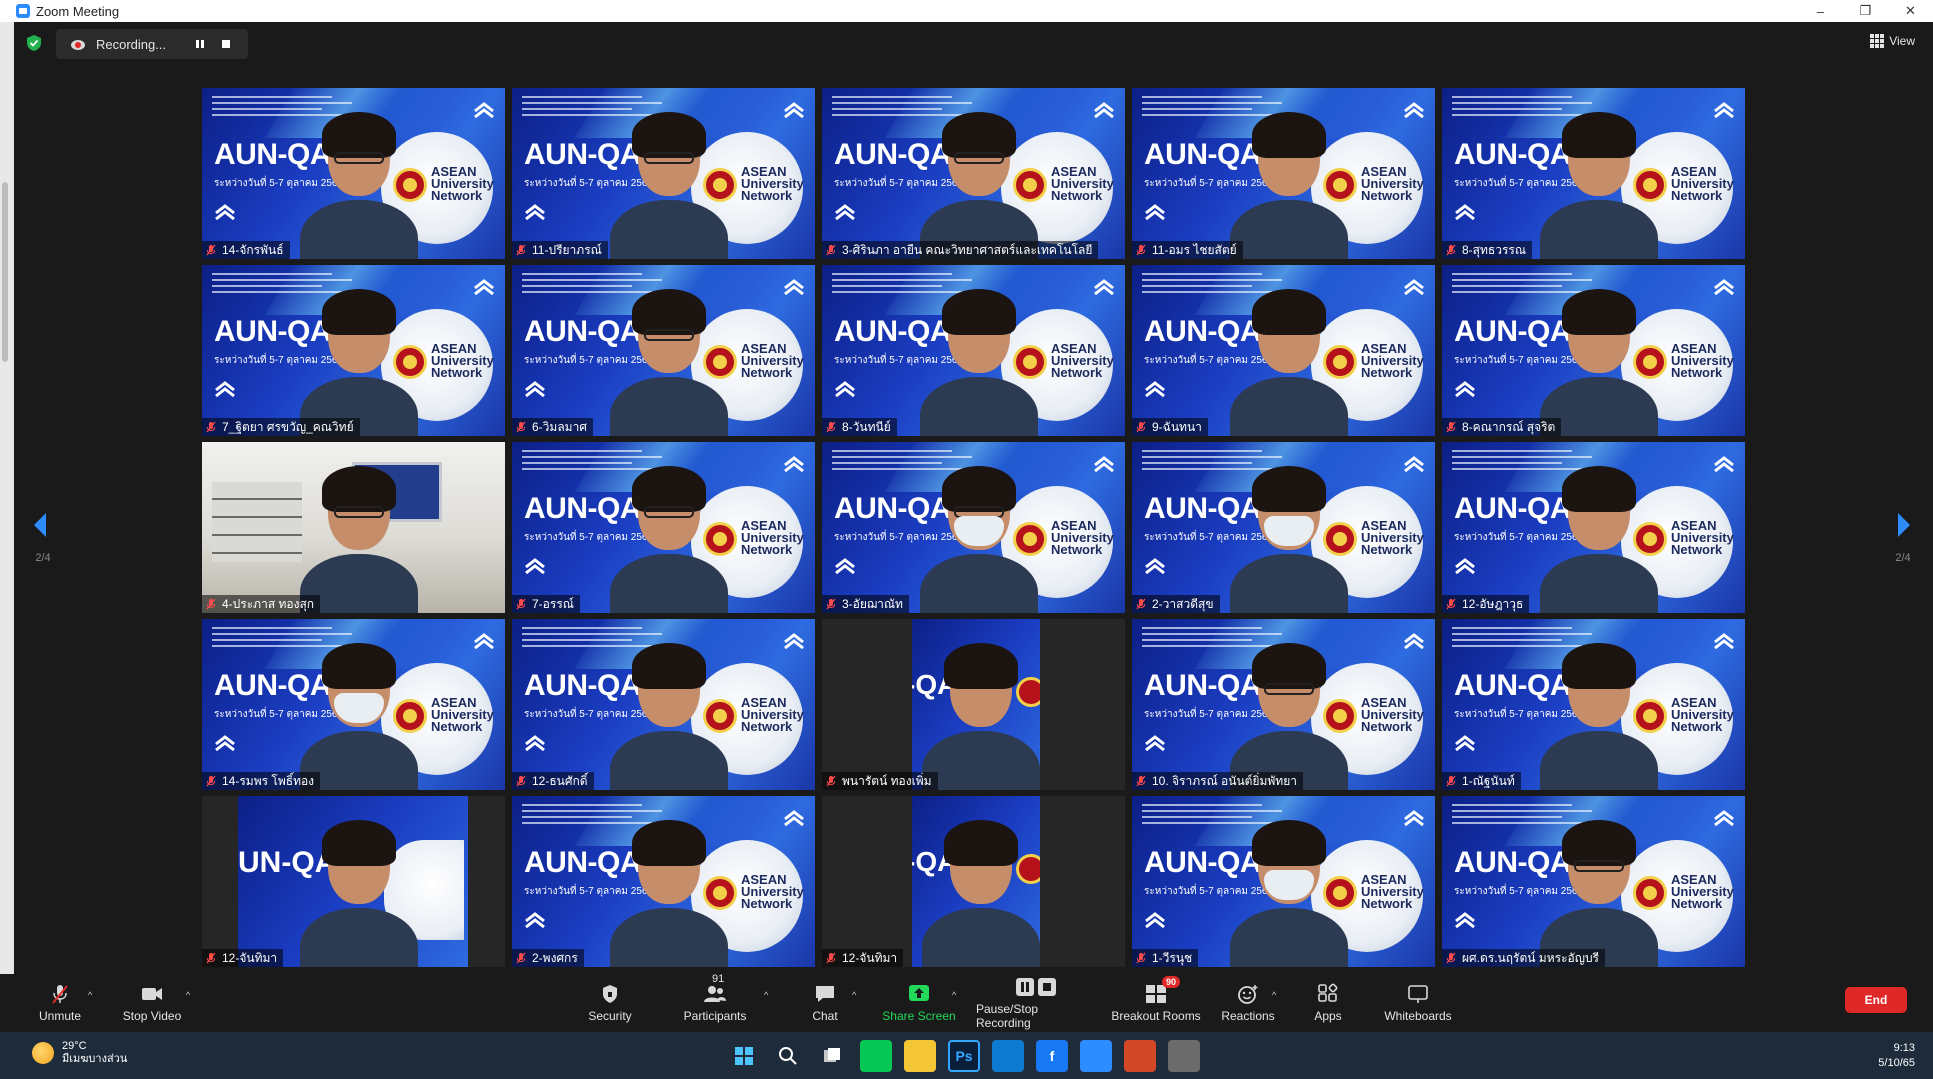 Image resolution: width=1933 pixels, height=1079 pixels. What do you see at coordinates (825, 1003) in the screenshot?
I see `chat-button: Chat` at bounding box center [825, 1003].